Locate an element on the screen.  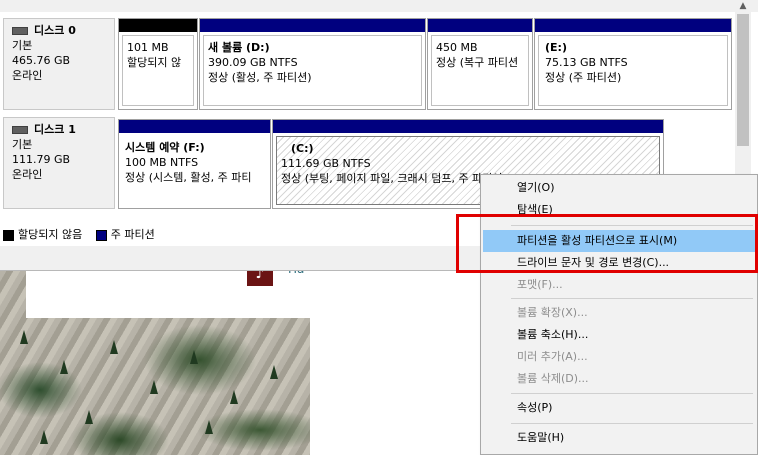
partition-size: 390.09 GB NTFS is located at coordinates (253, 62).